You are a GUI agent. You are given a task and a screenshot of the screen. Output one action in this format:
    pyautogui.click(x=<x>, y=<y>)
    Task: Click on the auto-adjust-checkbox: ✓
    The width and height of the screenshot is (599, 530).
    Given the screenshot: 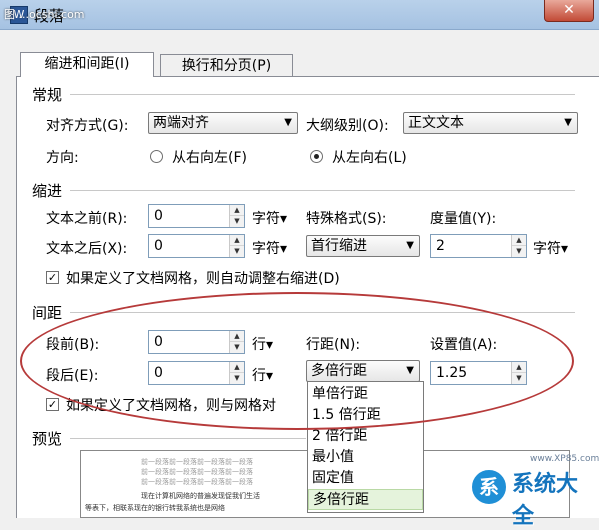 What is the action you would take?
    pyautogui.click(x=52, y=277)
    